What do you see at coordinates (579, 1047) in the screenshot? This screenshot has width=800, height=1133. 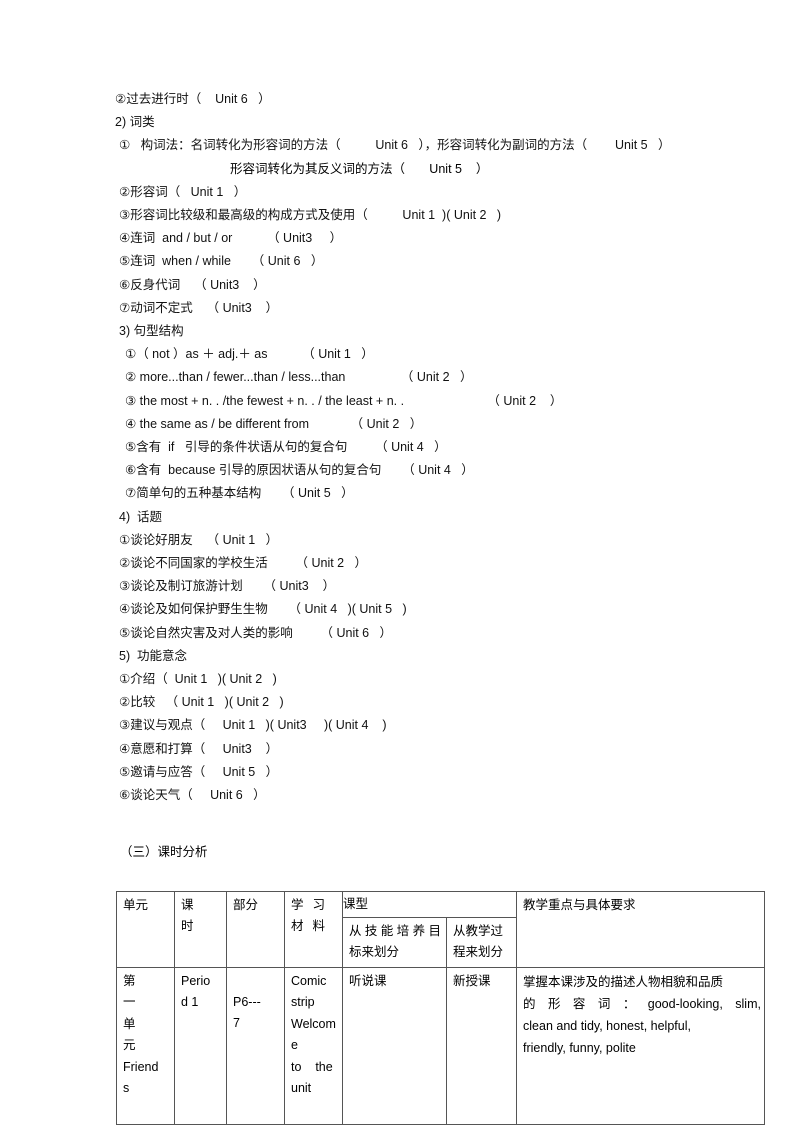 I see `cell-focus-line-4: friendly, funny, polite` at bounding box center [579, 1047].